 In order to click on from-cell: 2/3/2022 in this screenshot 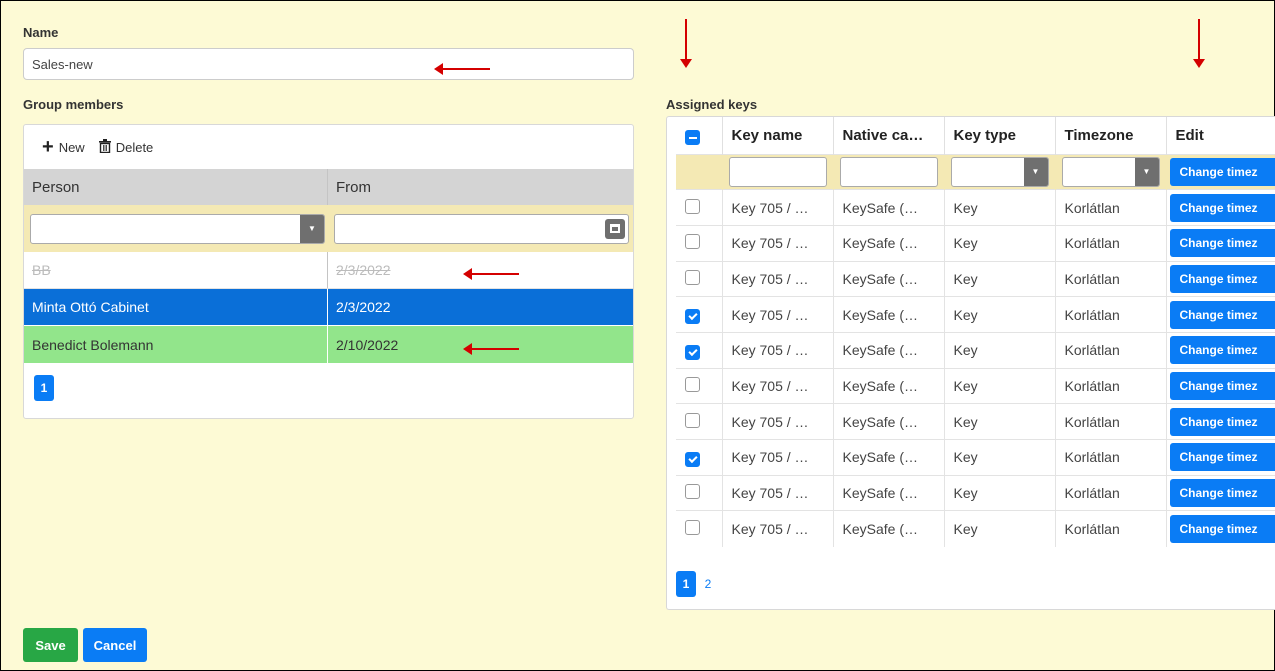, I will do `click(363, 307)`.